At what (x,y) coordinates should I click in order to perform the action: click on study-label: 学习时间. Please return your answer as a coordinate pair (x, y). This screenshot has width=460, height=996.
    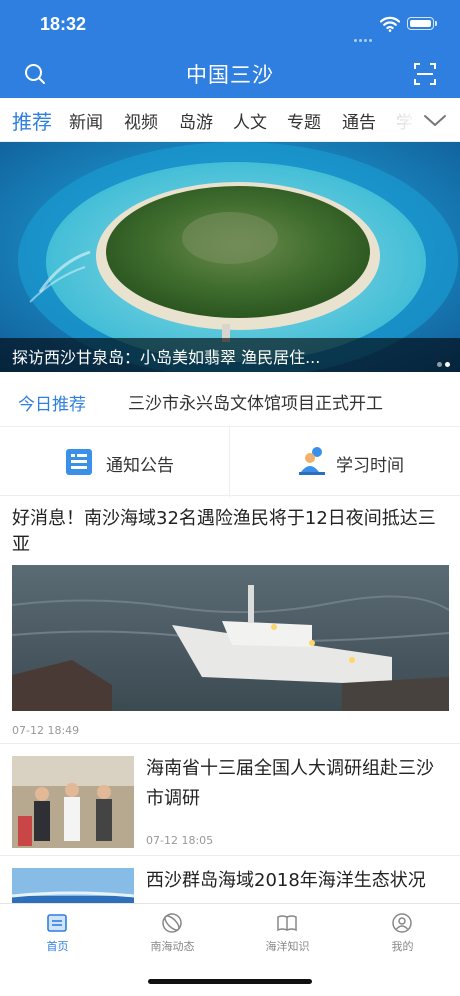
    Looking at the image, I should click on (370, 466).